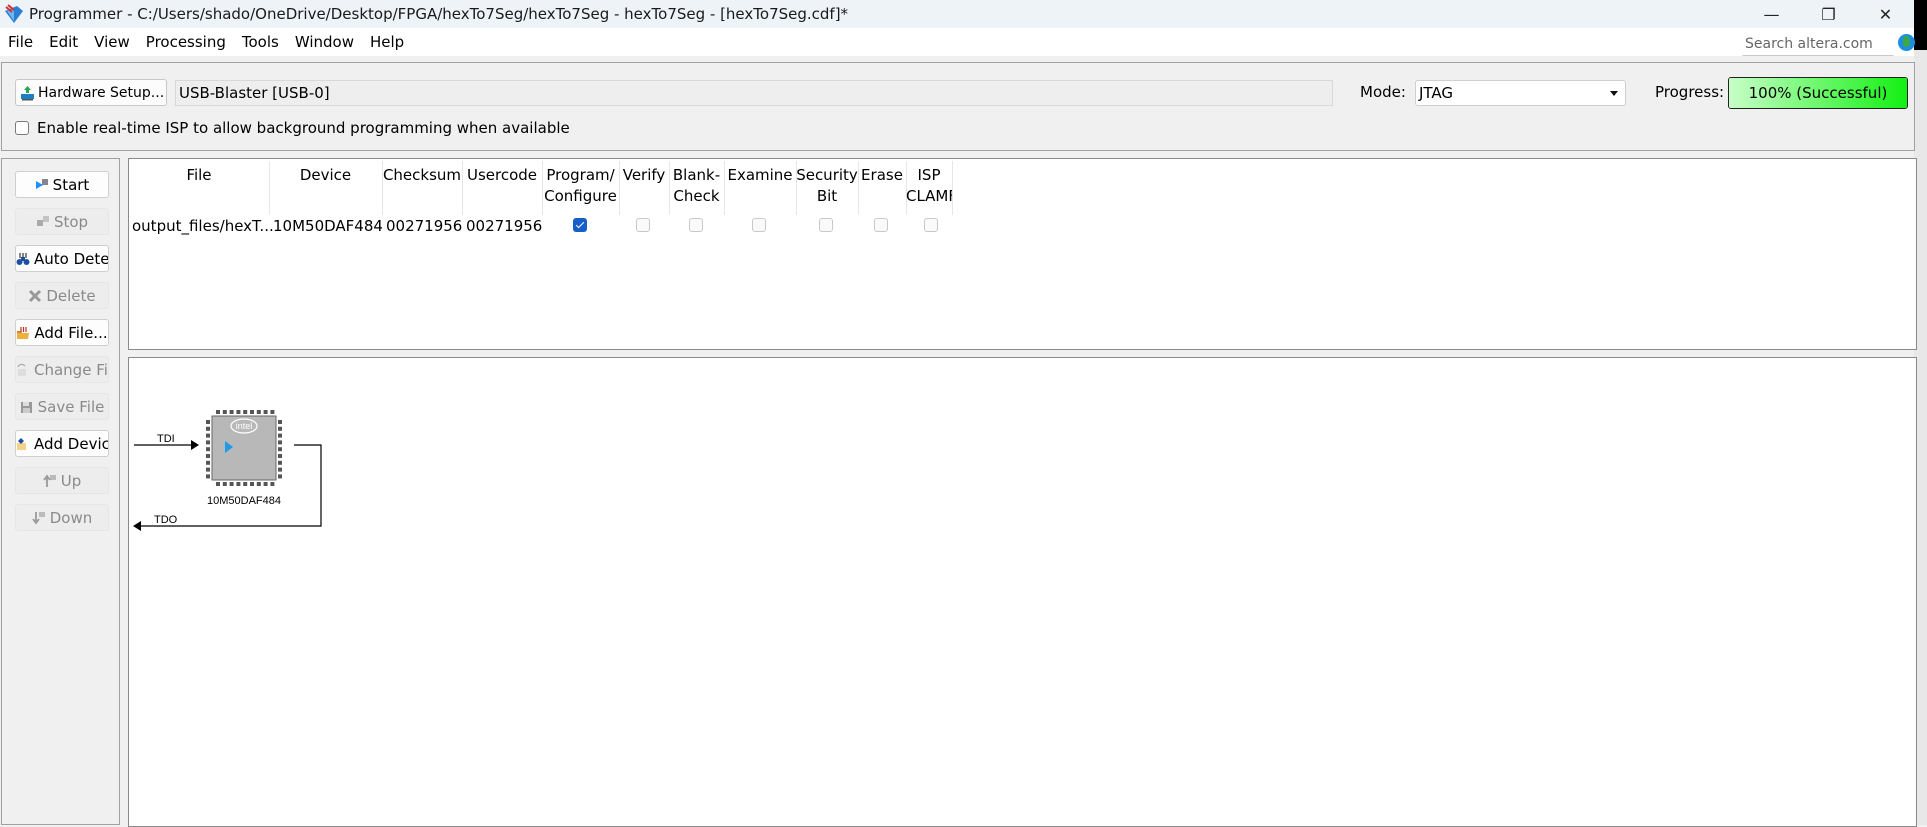 The width and height of the screenshot is (1927, 827). What do you see at coordinates (244, 501) in the screenshot?
I see `device-label: 10M50DAF484` at bounding box center [244, 501].